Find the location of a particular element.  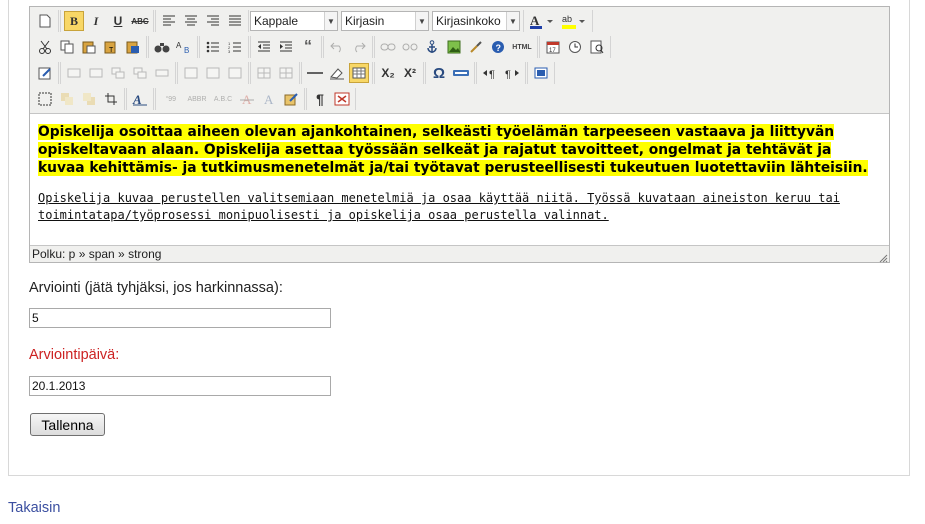

unlink-icon is located at coordinates (410, 47).